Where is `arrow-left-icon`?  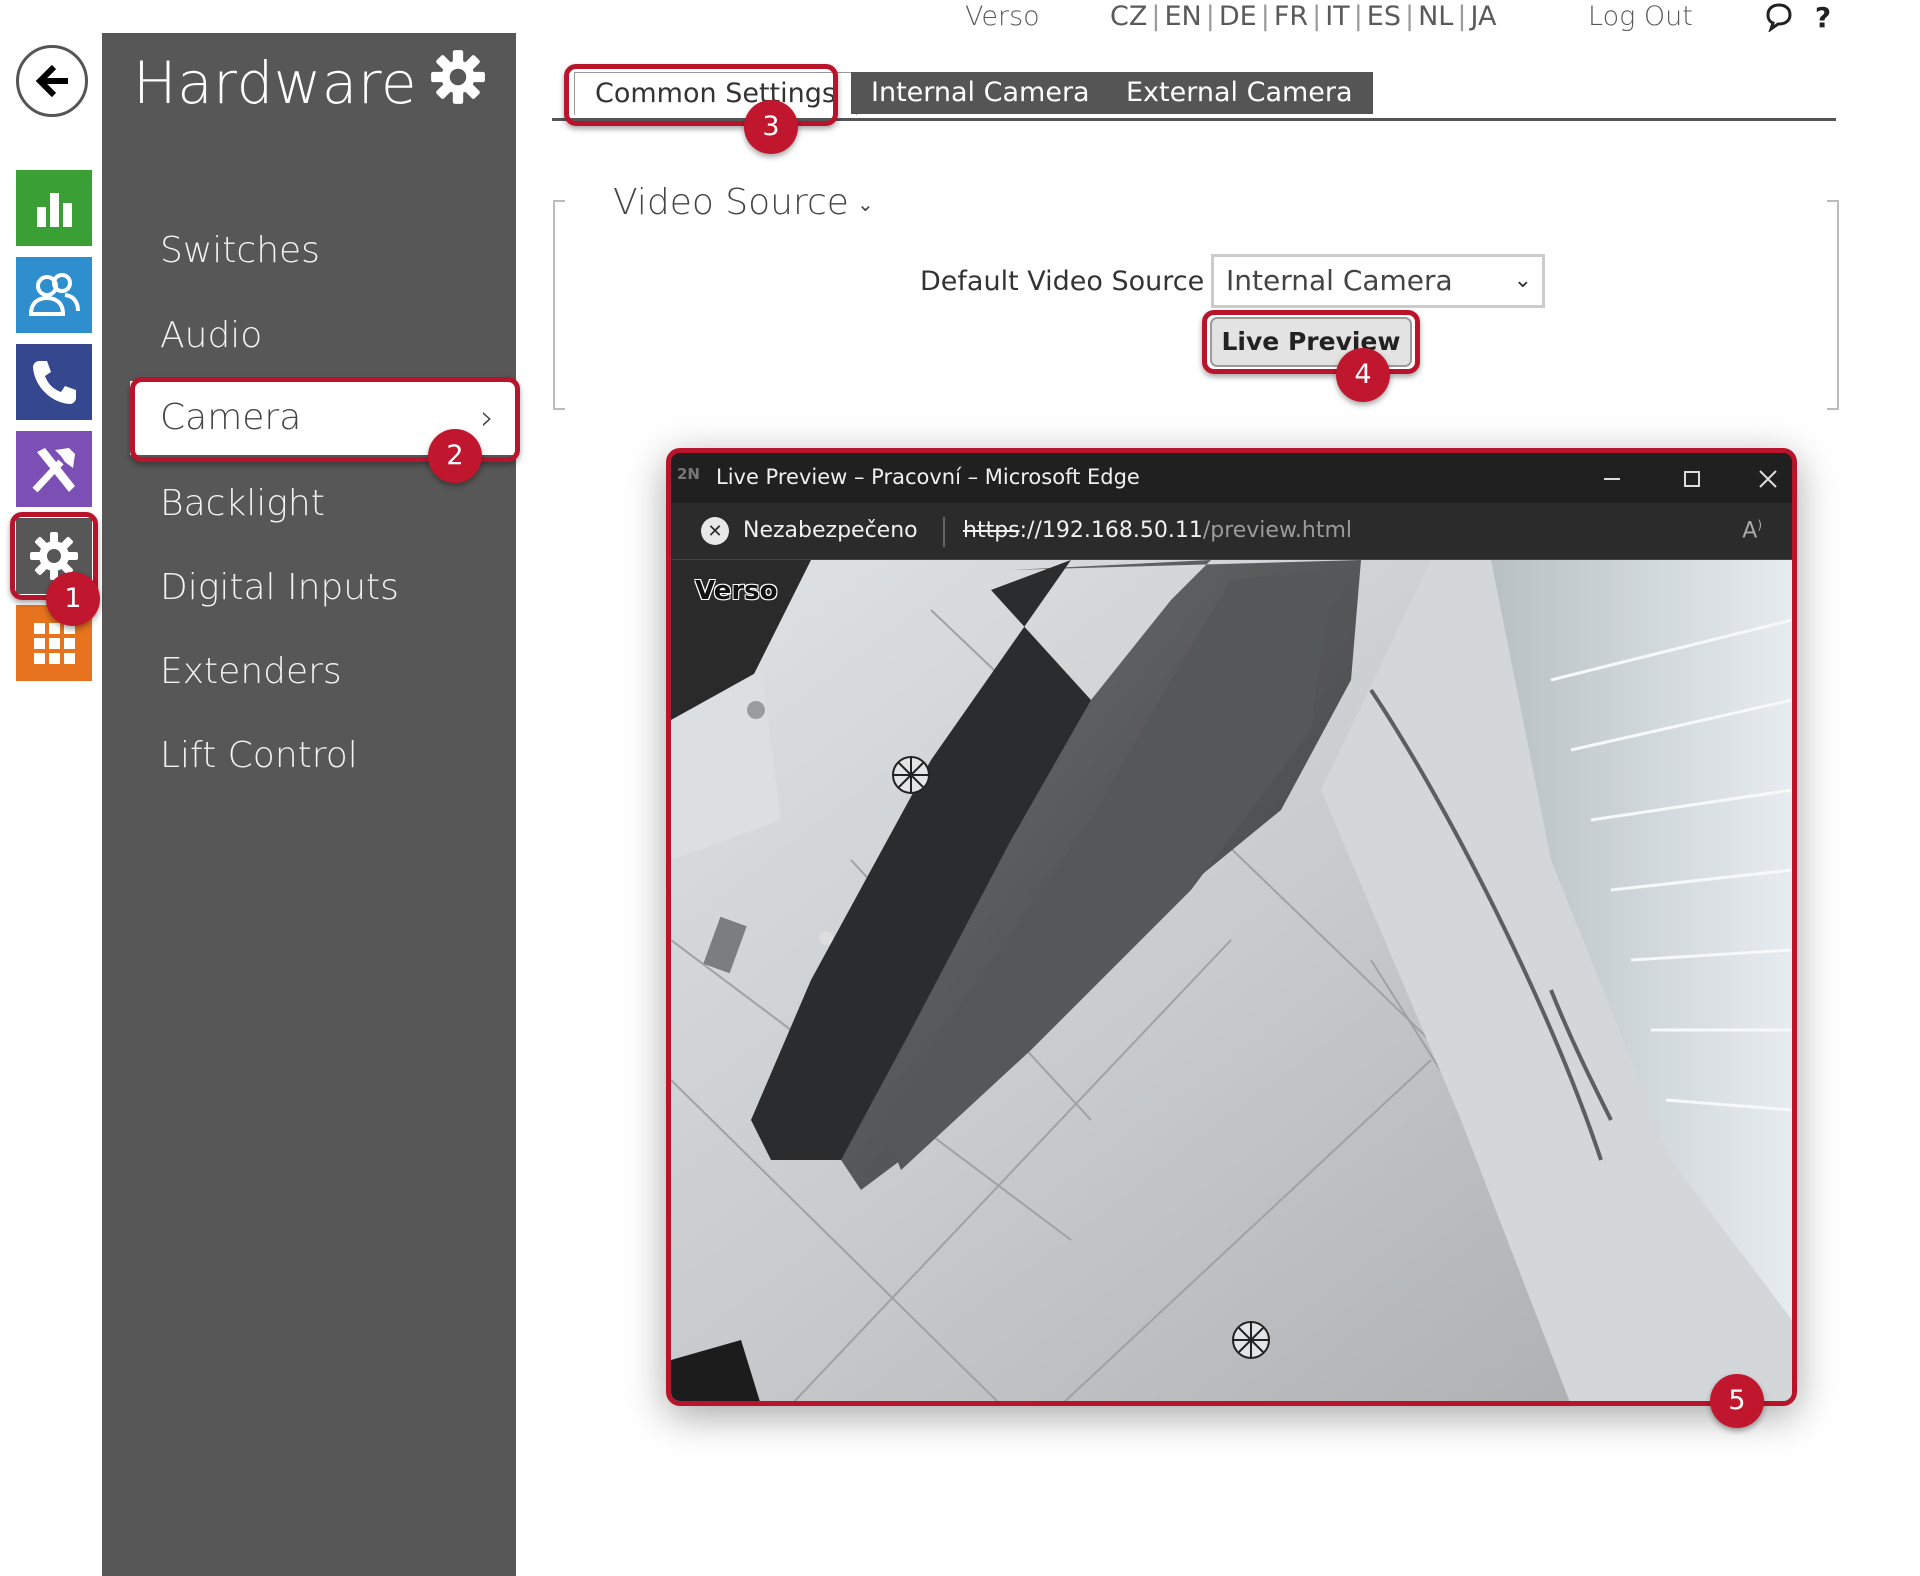 arrow-left-icon is located at coordinates (51, 81).